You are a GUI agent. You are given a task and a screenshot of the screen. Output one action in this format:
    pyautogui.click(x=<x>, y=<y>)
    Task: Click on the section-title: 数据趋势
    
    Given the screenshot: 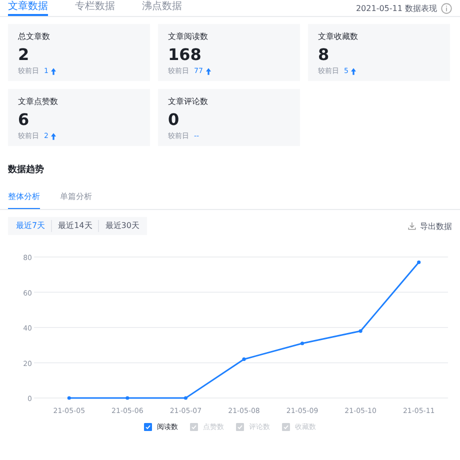 What is the action you would take?
    pyautogui.click(x=26, y=169)
    